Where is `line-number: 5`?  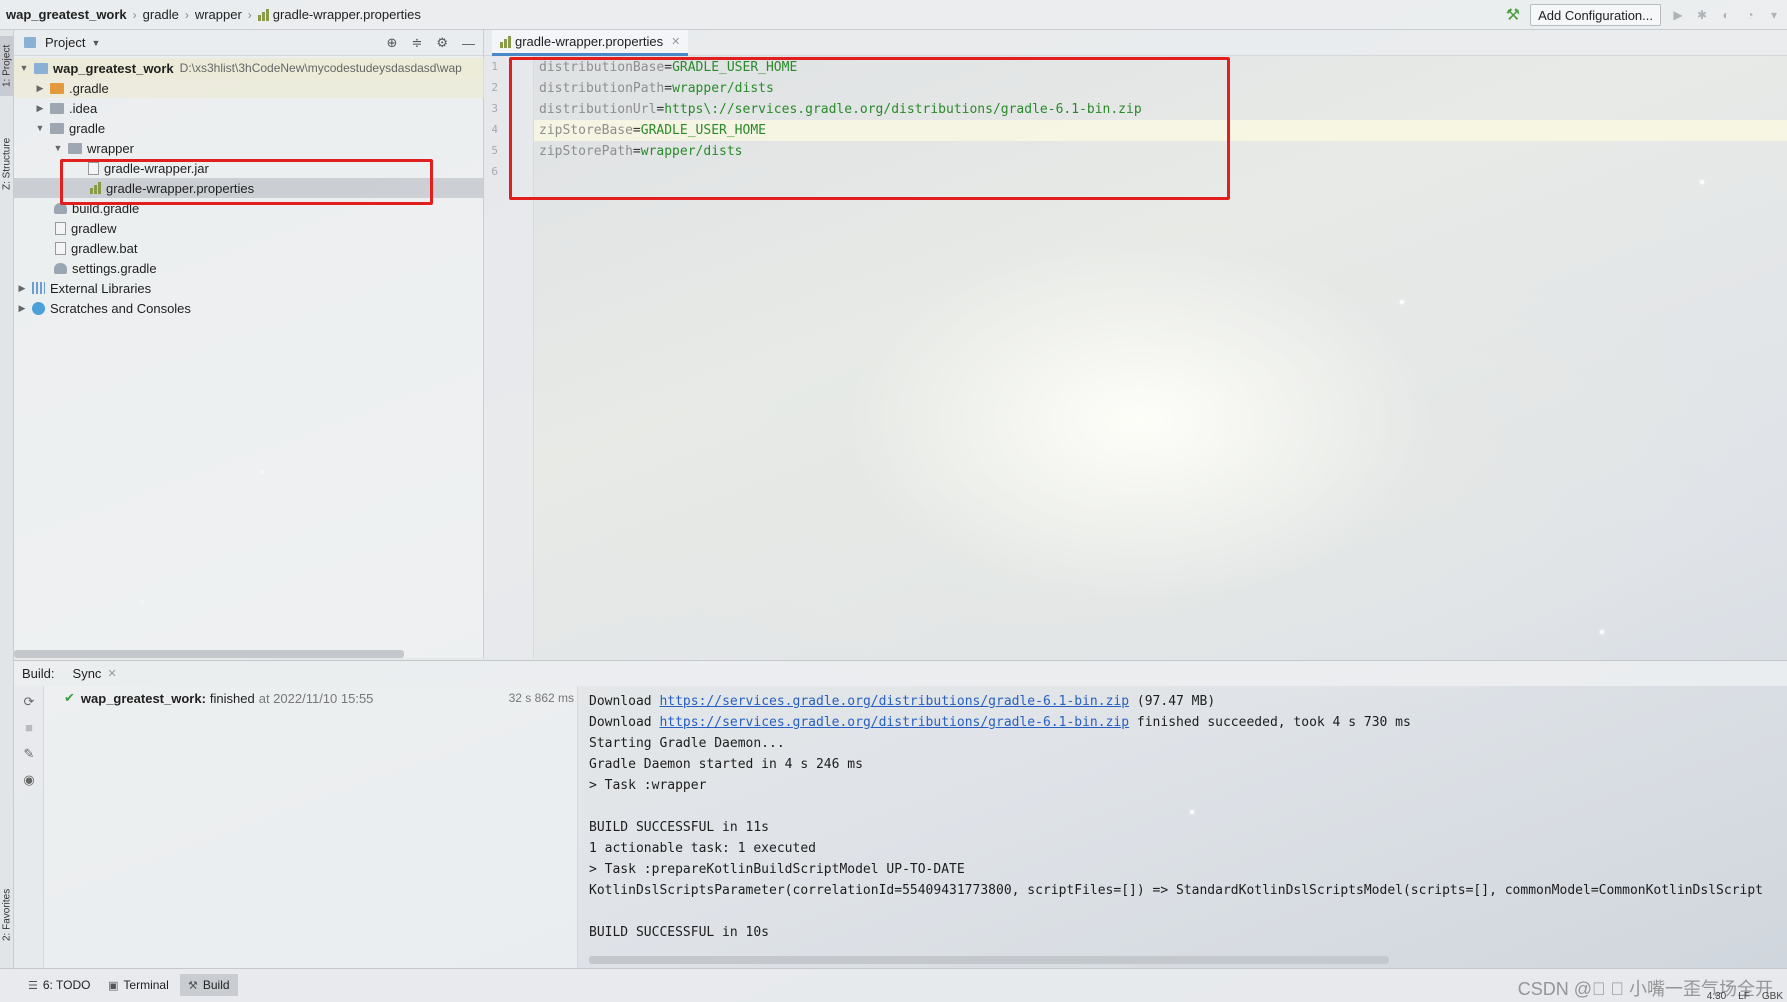
line-number: 5 is located at coordinates (494, 150).